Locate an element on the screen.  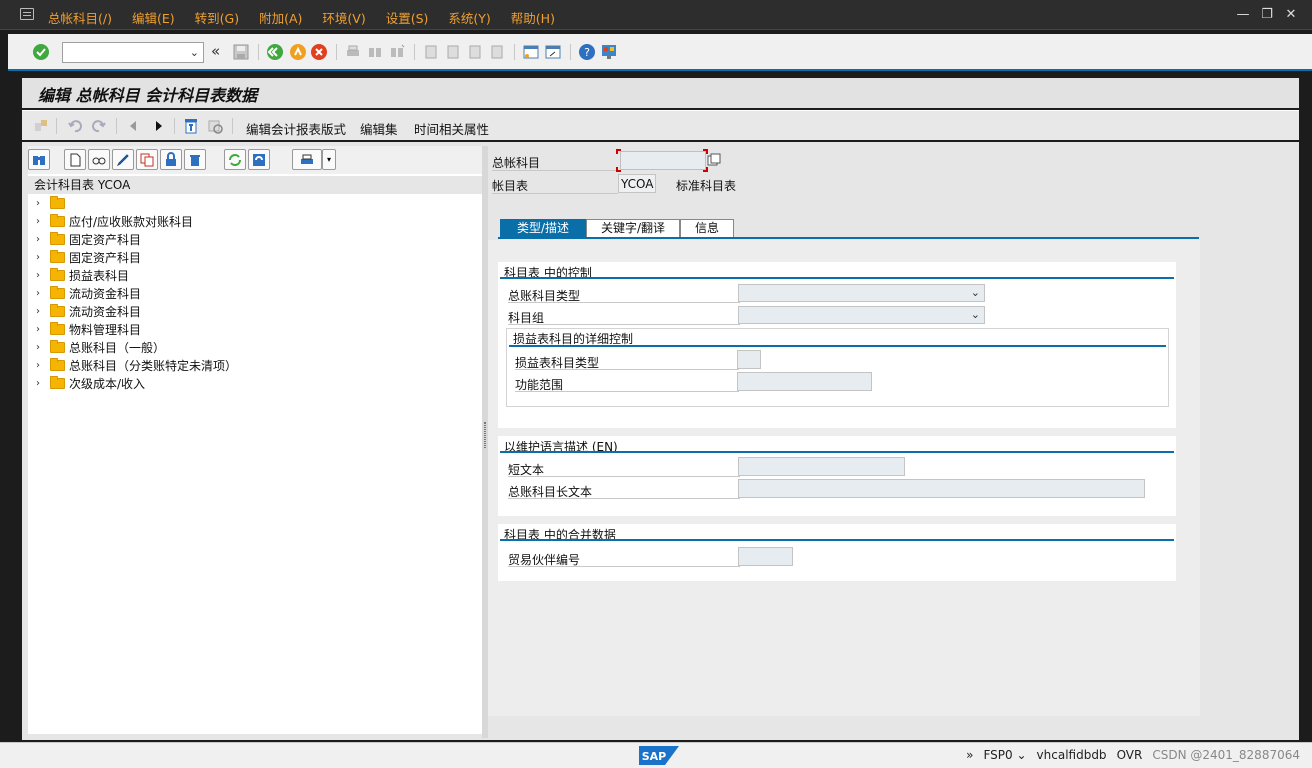
minimize-button: — is located at coordinates (1243, 14).